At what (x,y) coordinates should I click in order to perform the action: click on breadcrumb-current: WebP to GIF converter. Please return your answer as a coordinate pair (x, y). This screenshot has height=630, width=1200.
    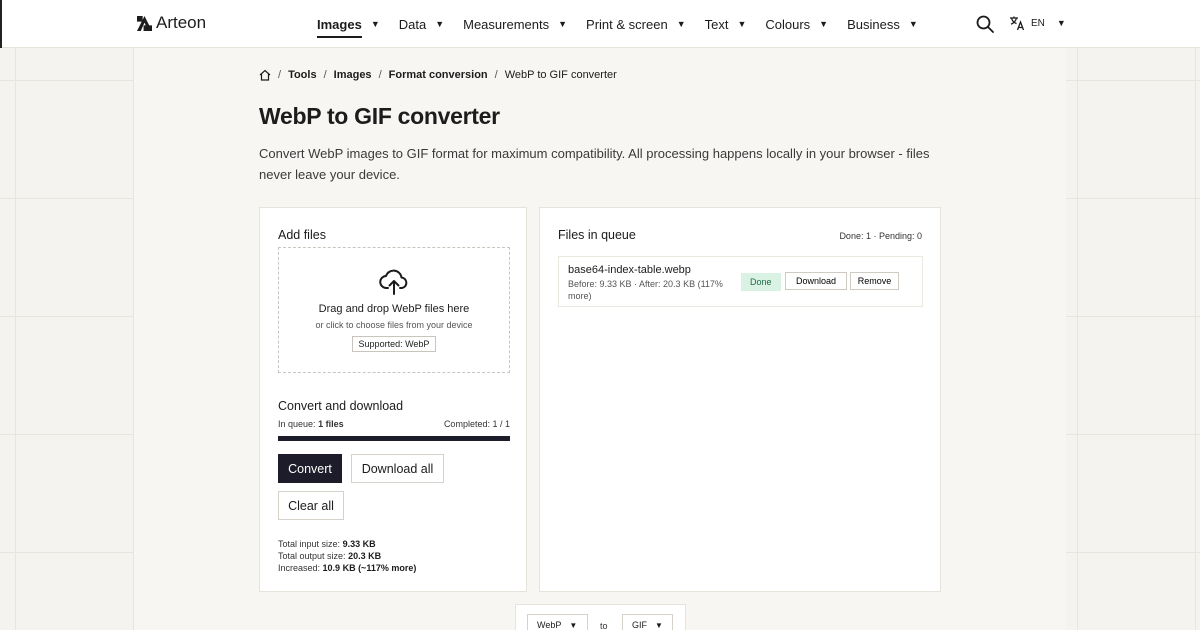
    Looking at the image, I should click on (560, 75).